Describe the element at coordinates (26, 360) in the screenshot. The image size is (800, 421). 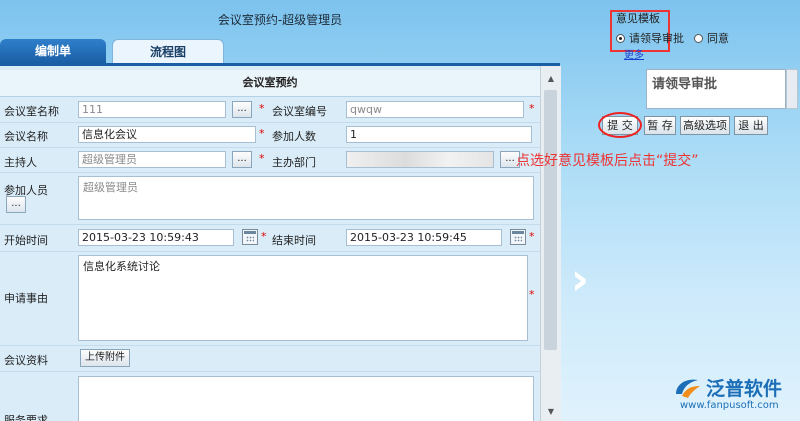
I see `attachment-label: 会议资料` at that location.